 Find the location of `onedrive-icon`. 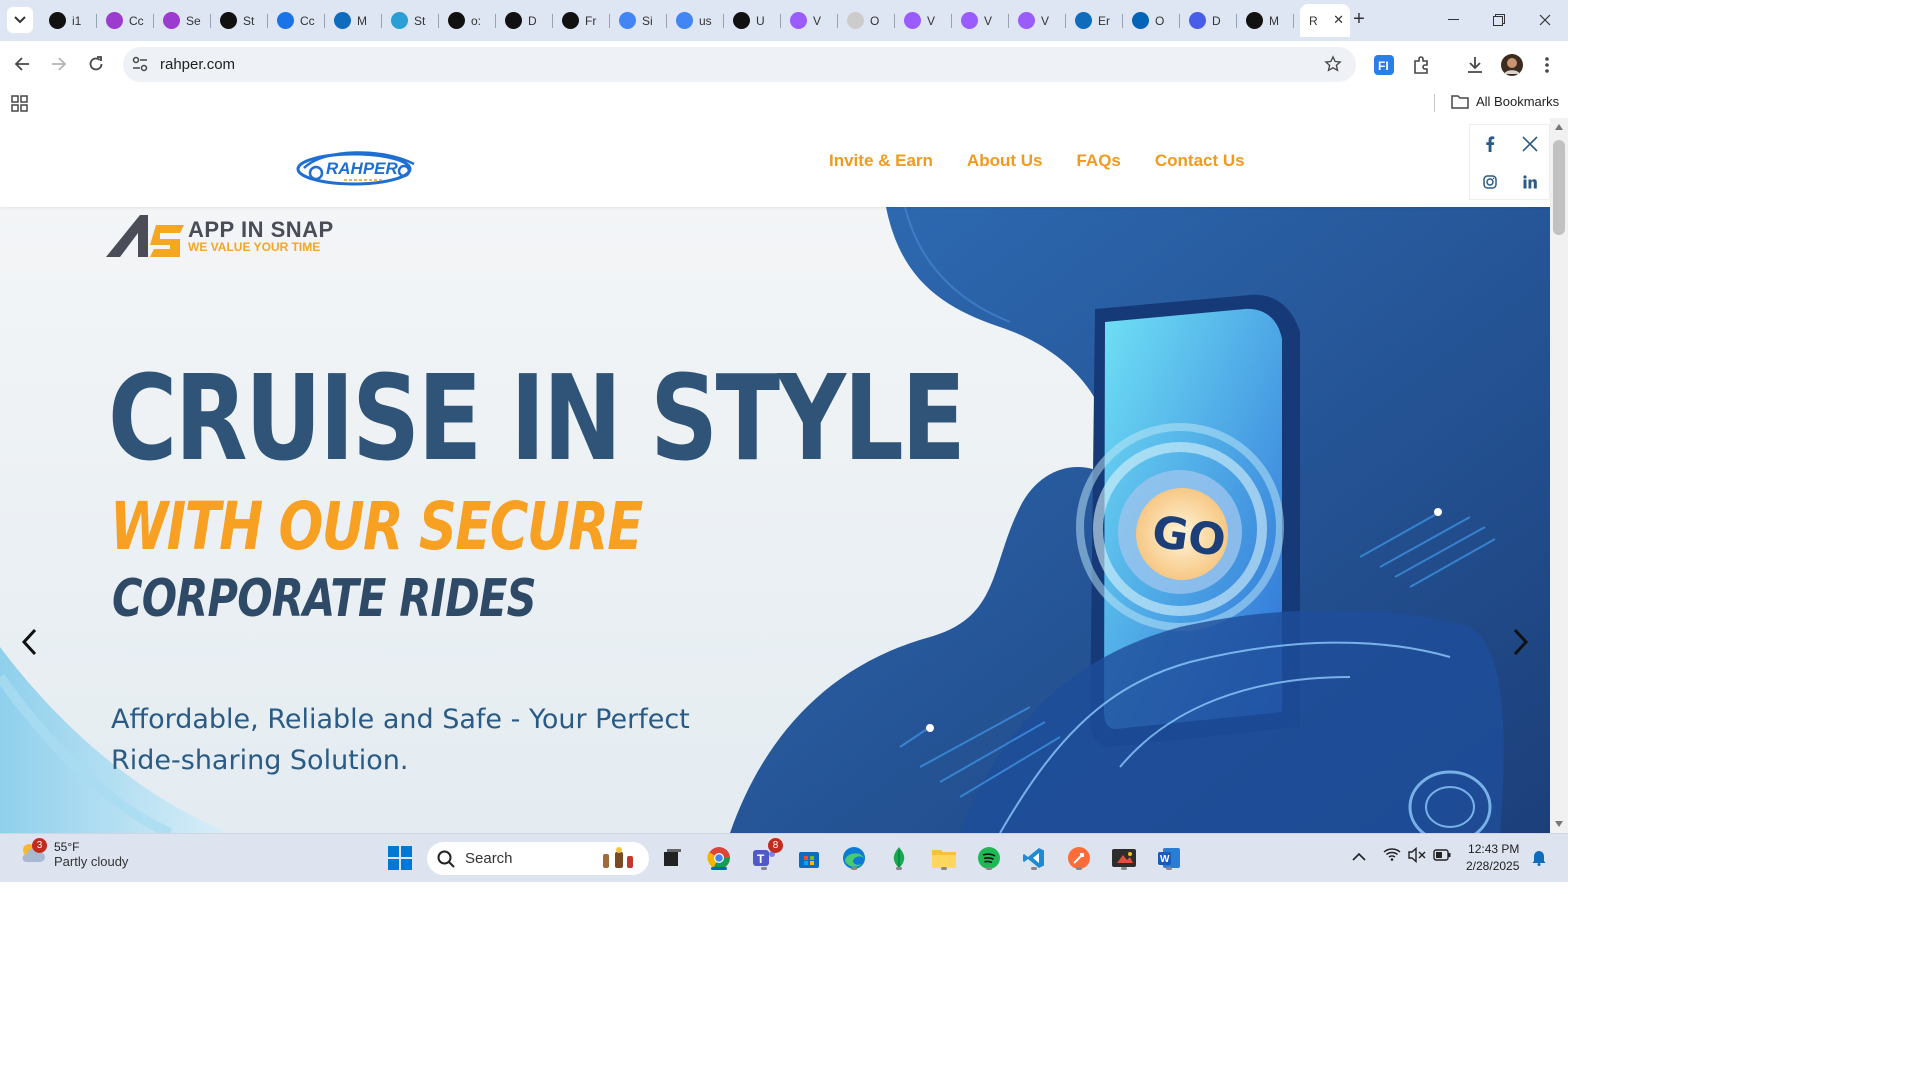

onedrive-icon is located at coordinates (1140, 20).